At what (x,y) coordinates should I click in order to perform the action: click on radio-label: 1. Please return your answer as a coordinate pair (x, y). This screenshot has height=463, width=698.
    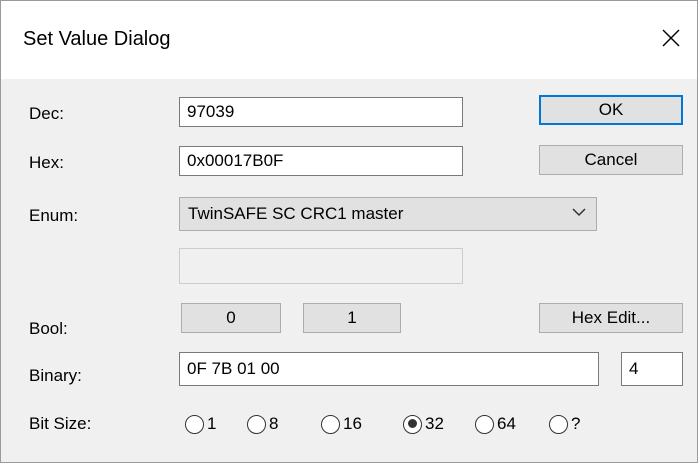
    Looking at the image, I should click on (212, 423).